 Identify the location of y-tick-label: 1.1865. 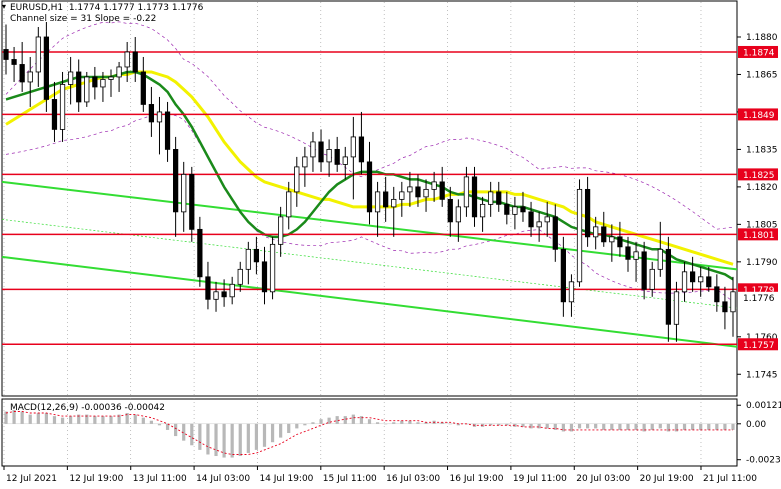
(762, 75).